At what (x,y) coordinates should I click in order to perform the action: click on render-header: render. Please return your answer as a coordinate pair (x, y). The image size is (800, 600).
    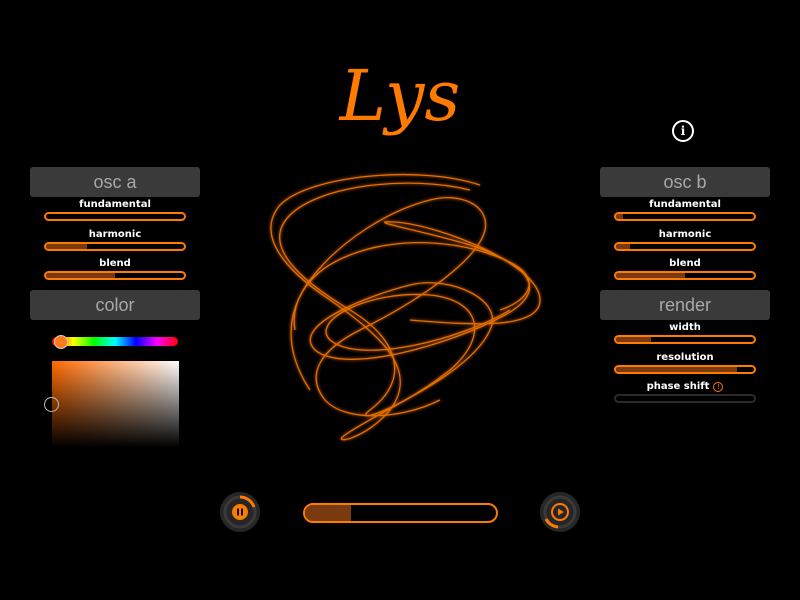
    Looking at the image, I should click on (685, 305).